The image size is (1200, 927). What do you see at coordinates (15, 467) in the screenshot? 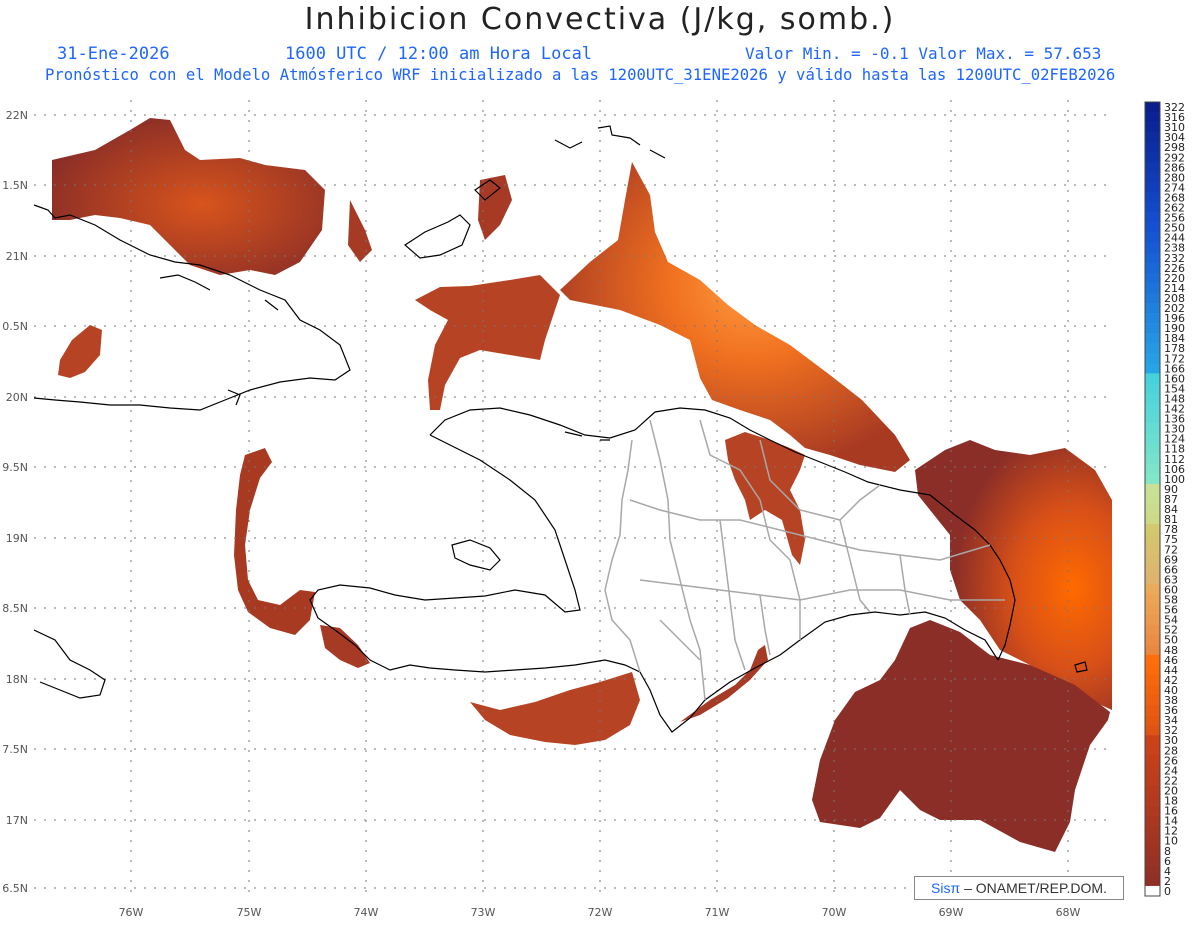
I see `lat-label: 9.5N` at bounding box center [15, 467].